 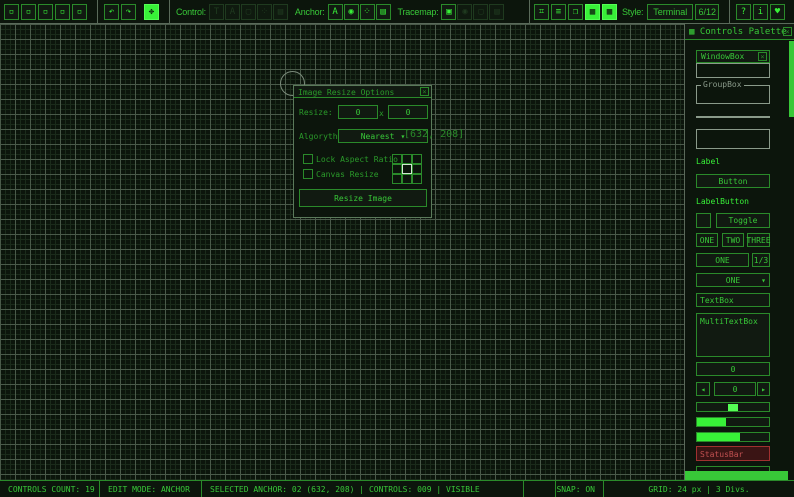 I want to click on tracemap-eye-icon: ◉, so click(x=465, y=11).